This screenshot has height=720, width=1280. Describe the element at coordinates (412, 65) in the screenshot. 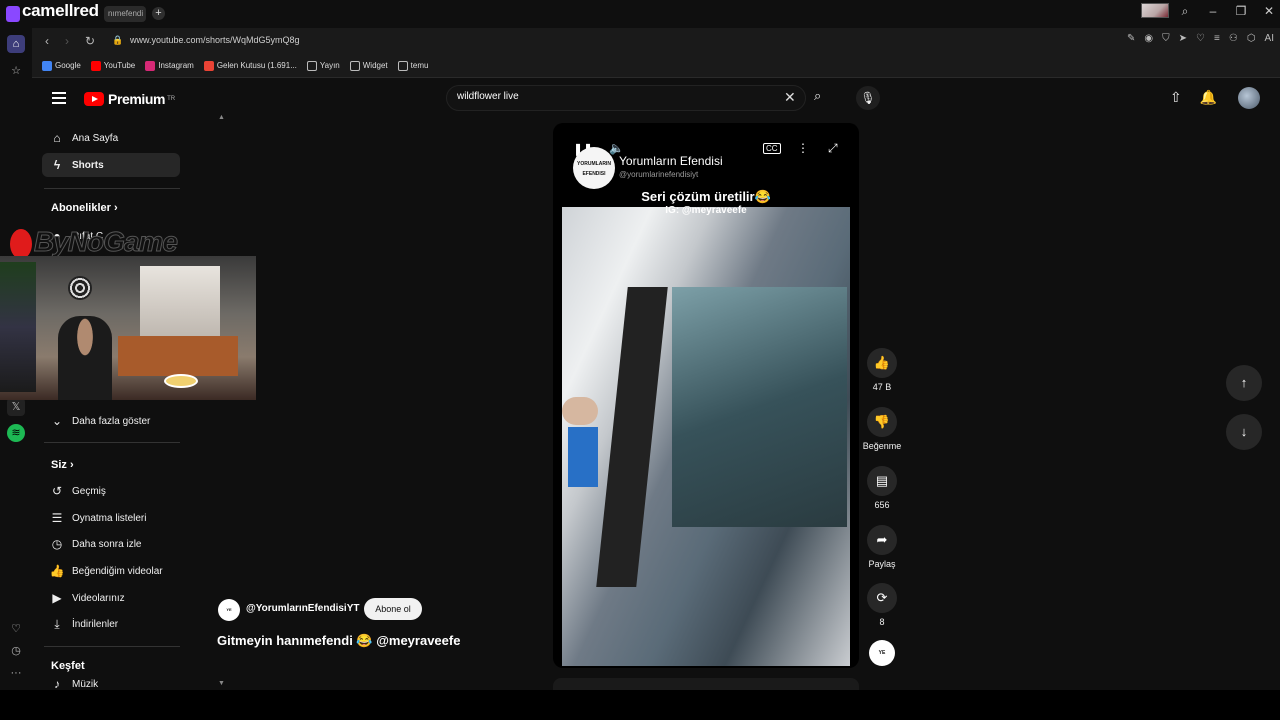

I see `bookmark-item: temu` at that location.